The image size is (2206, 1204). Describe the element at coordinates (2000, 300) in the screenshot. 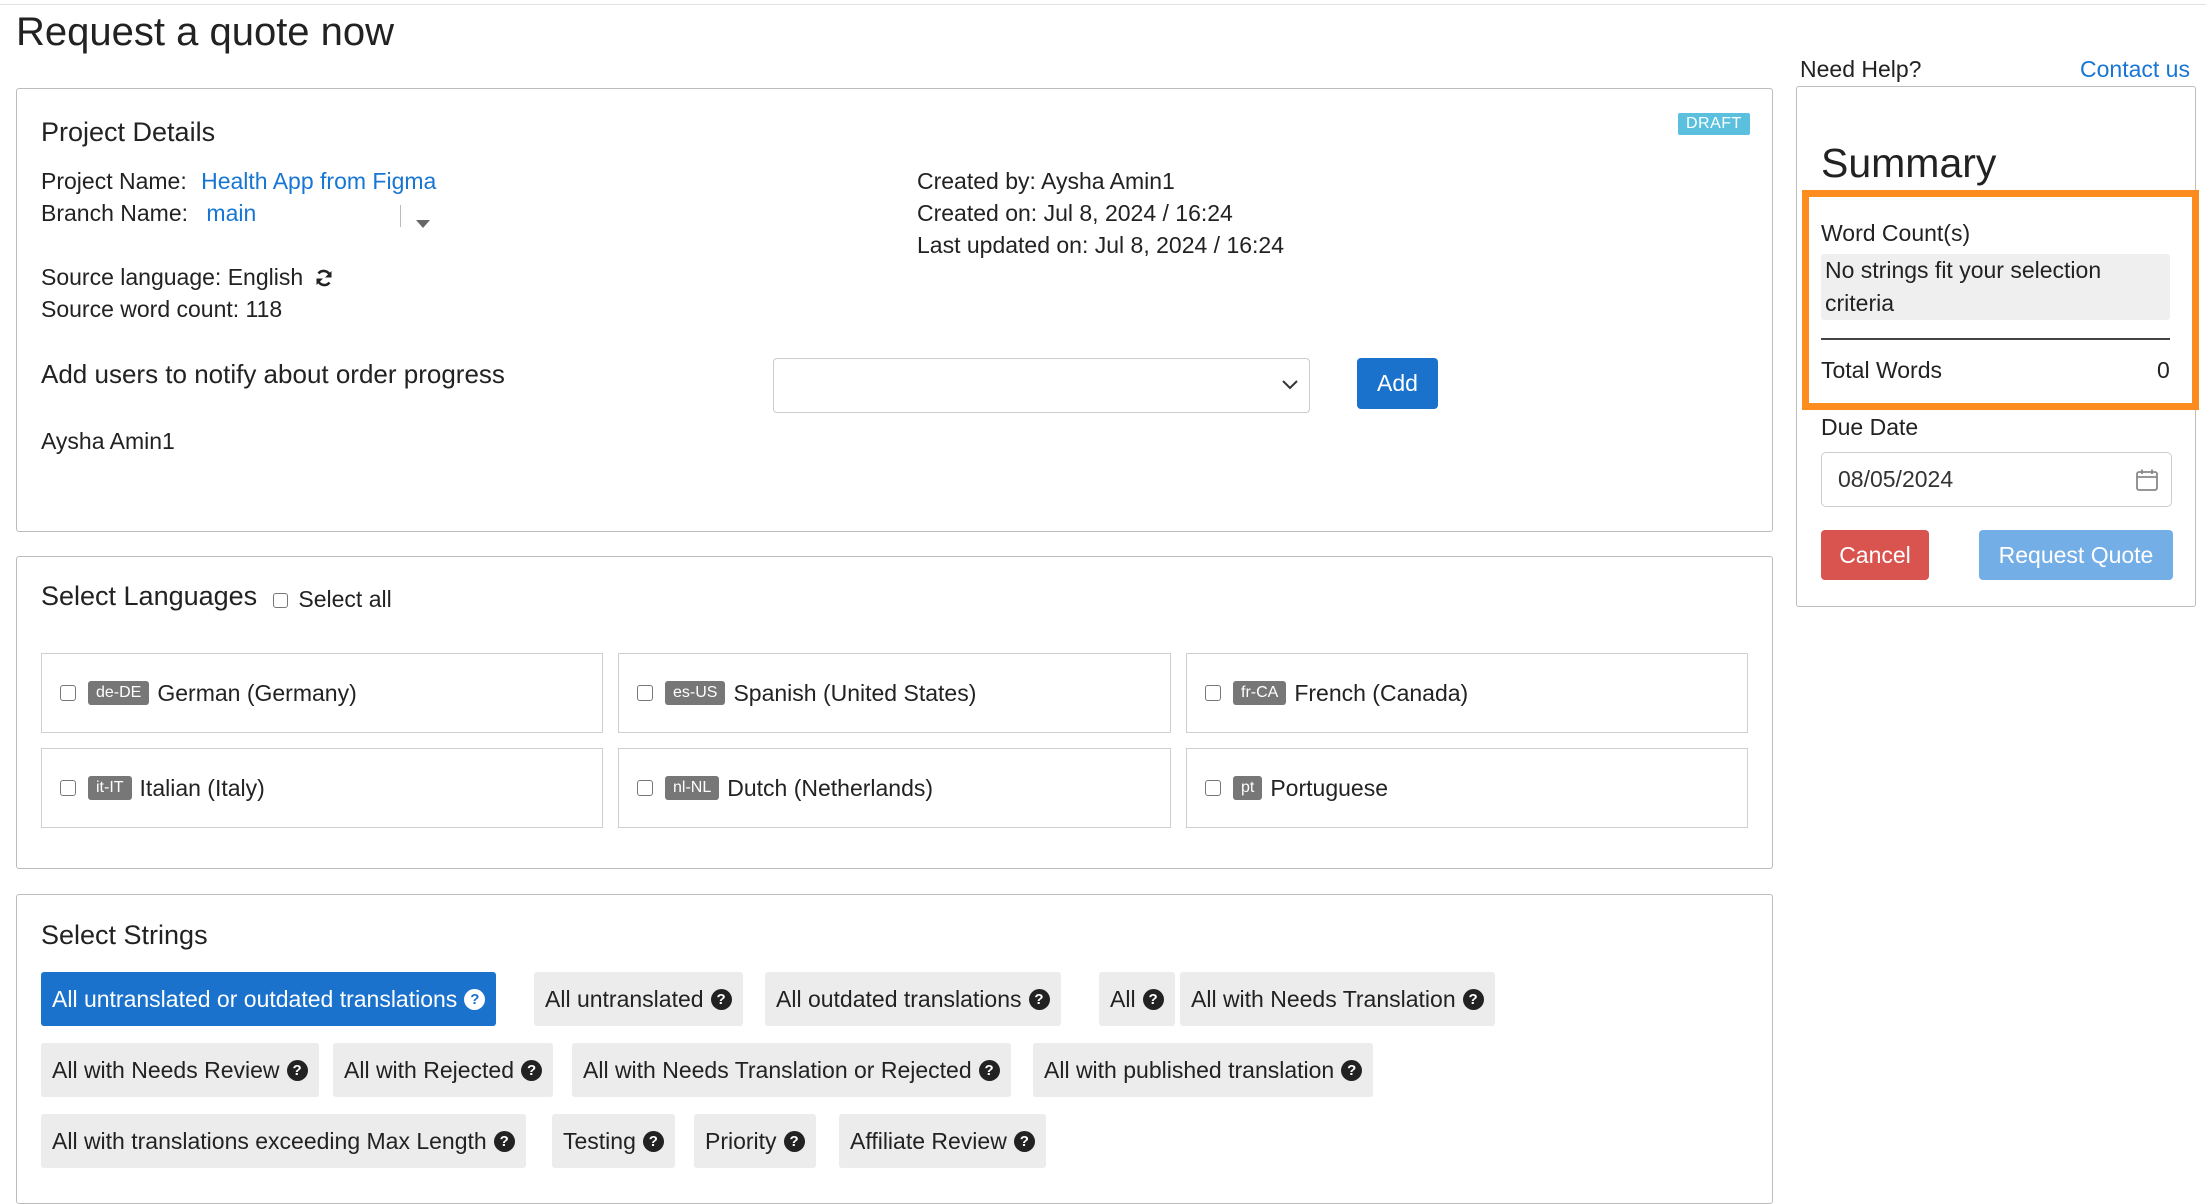

I see `highlight-annotation` at that location.